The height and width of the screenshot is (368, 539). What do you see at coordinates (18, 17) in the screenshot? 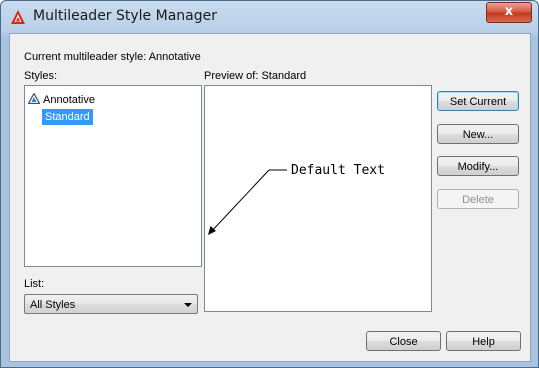
I see `autocad-app-icon` at bounding box center [18, 17].